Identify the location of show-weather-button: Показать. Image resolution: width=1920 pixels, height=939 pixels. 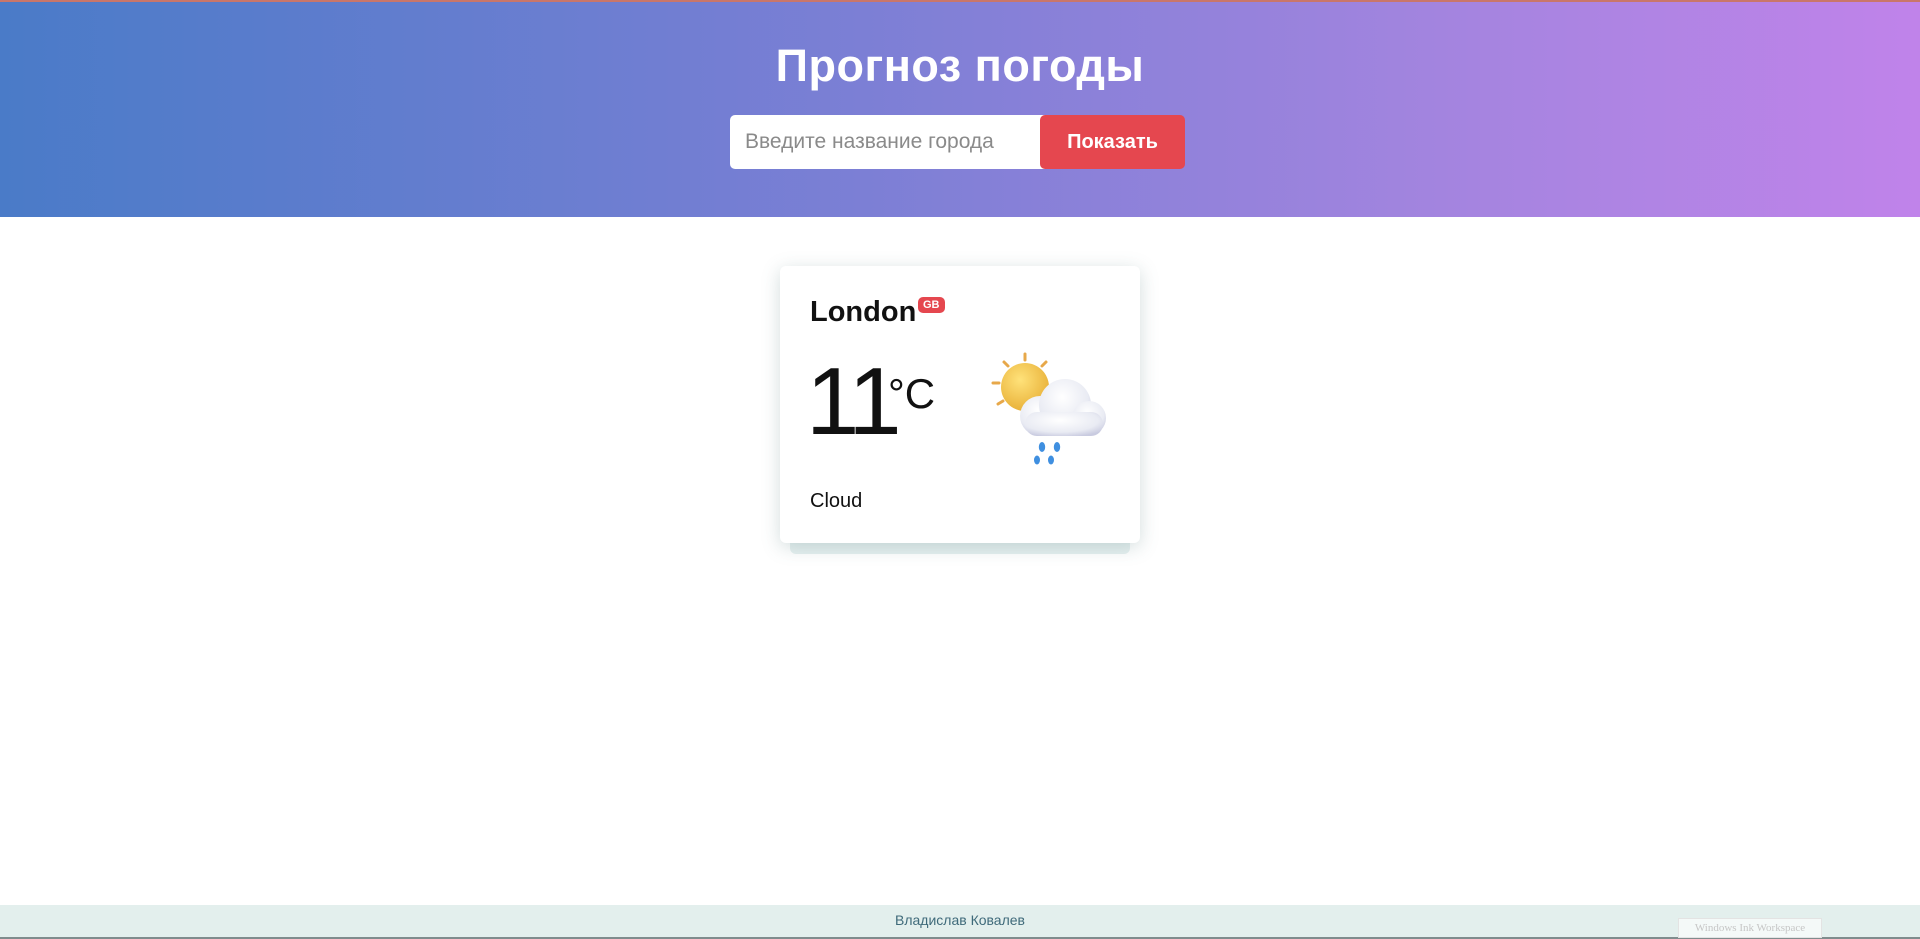
(1112, 142).